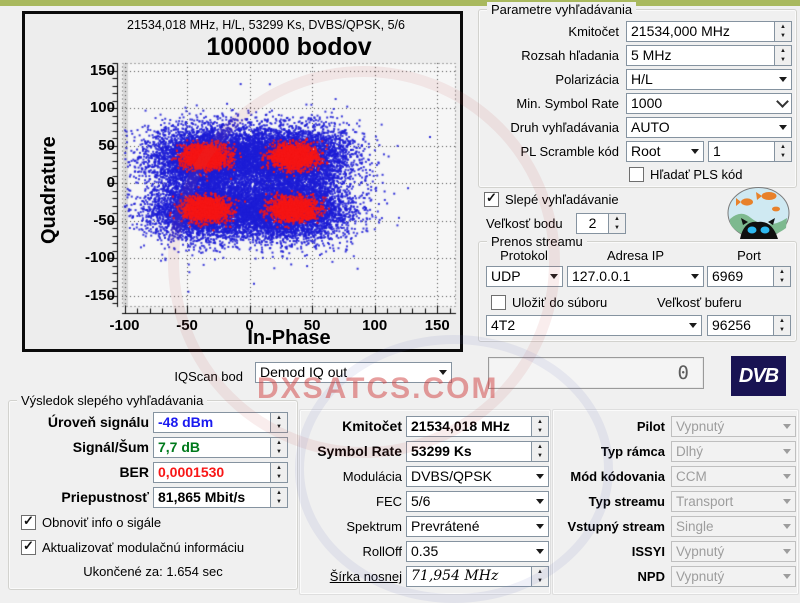 This screenshot has height=603, width=800. I want to click on device-dropdown-value: 4T2, so click(503, 325).